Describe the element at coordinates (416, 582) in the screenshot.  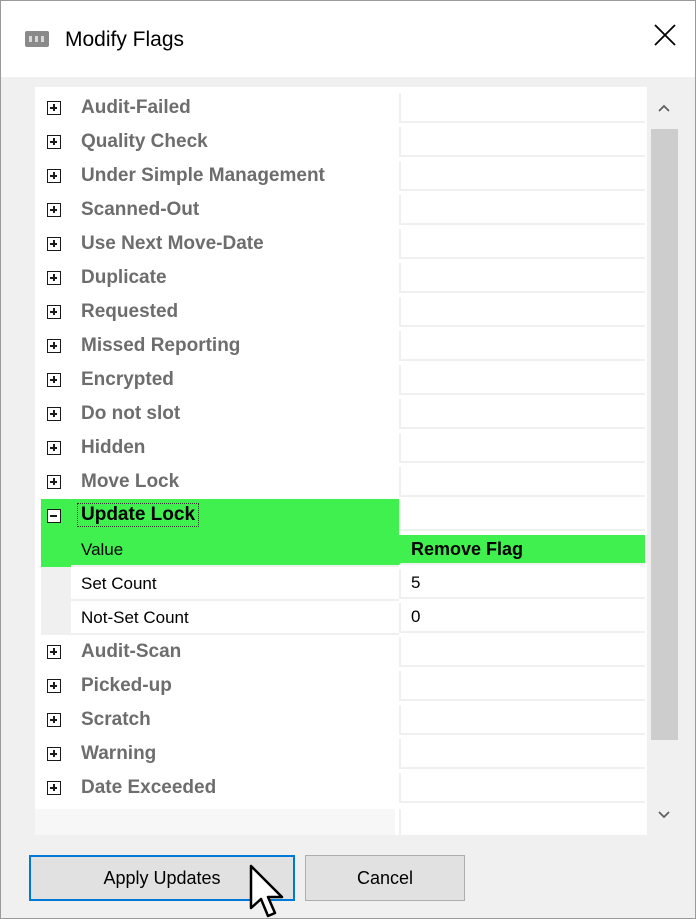
I see `property-value: 5` at that location.